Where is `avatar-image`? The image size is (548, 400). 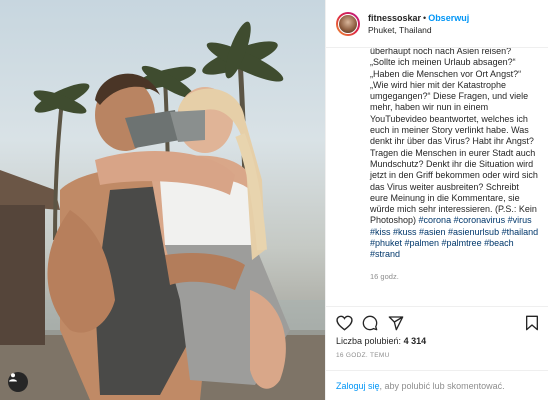
avatar-image is located at coordinates (348, 23).